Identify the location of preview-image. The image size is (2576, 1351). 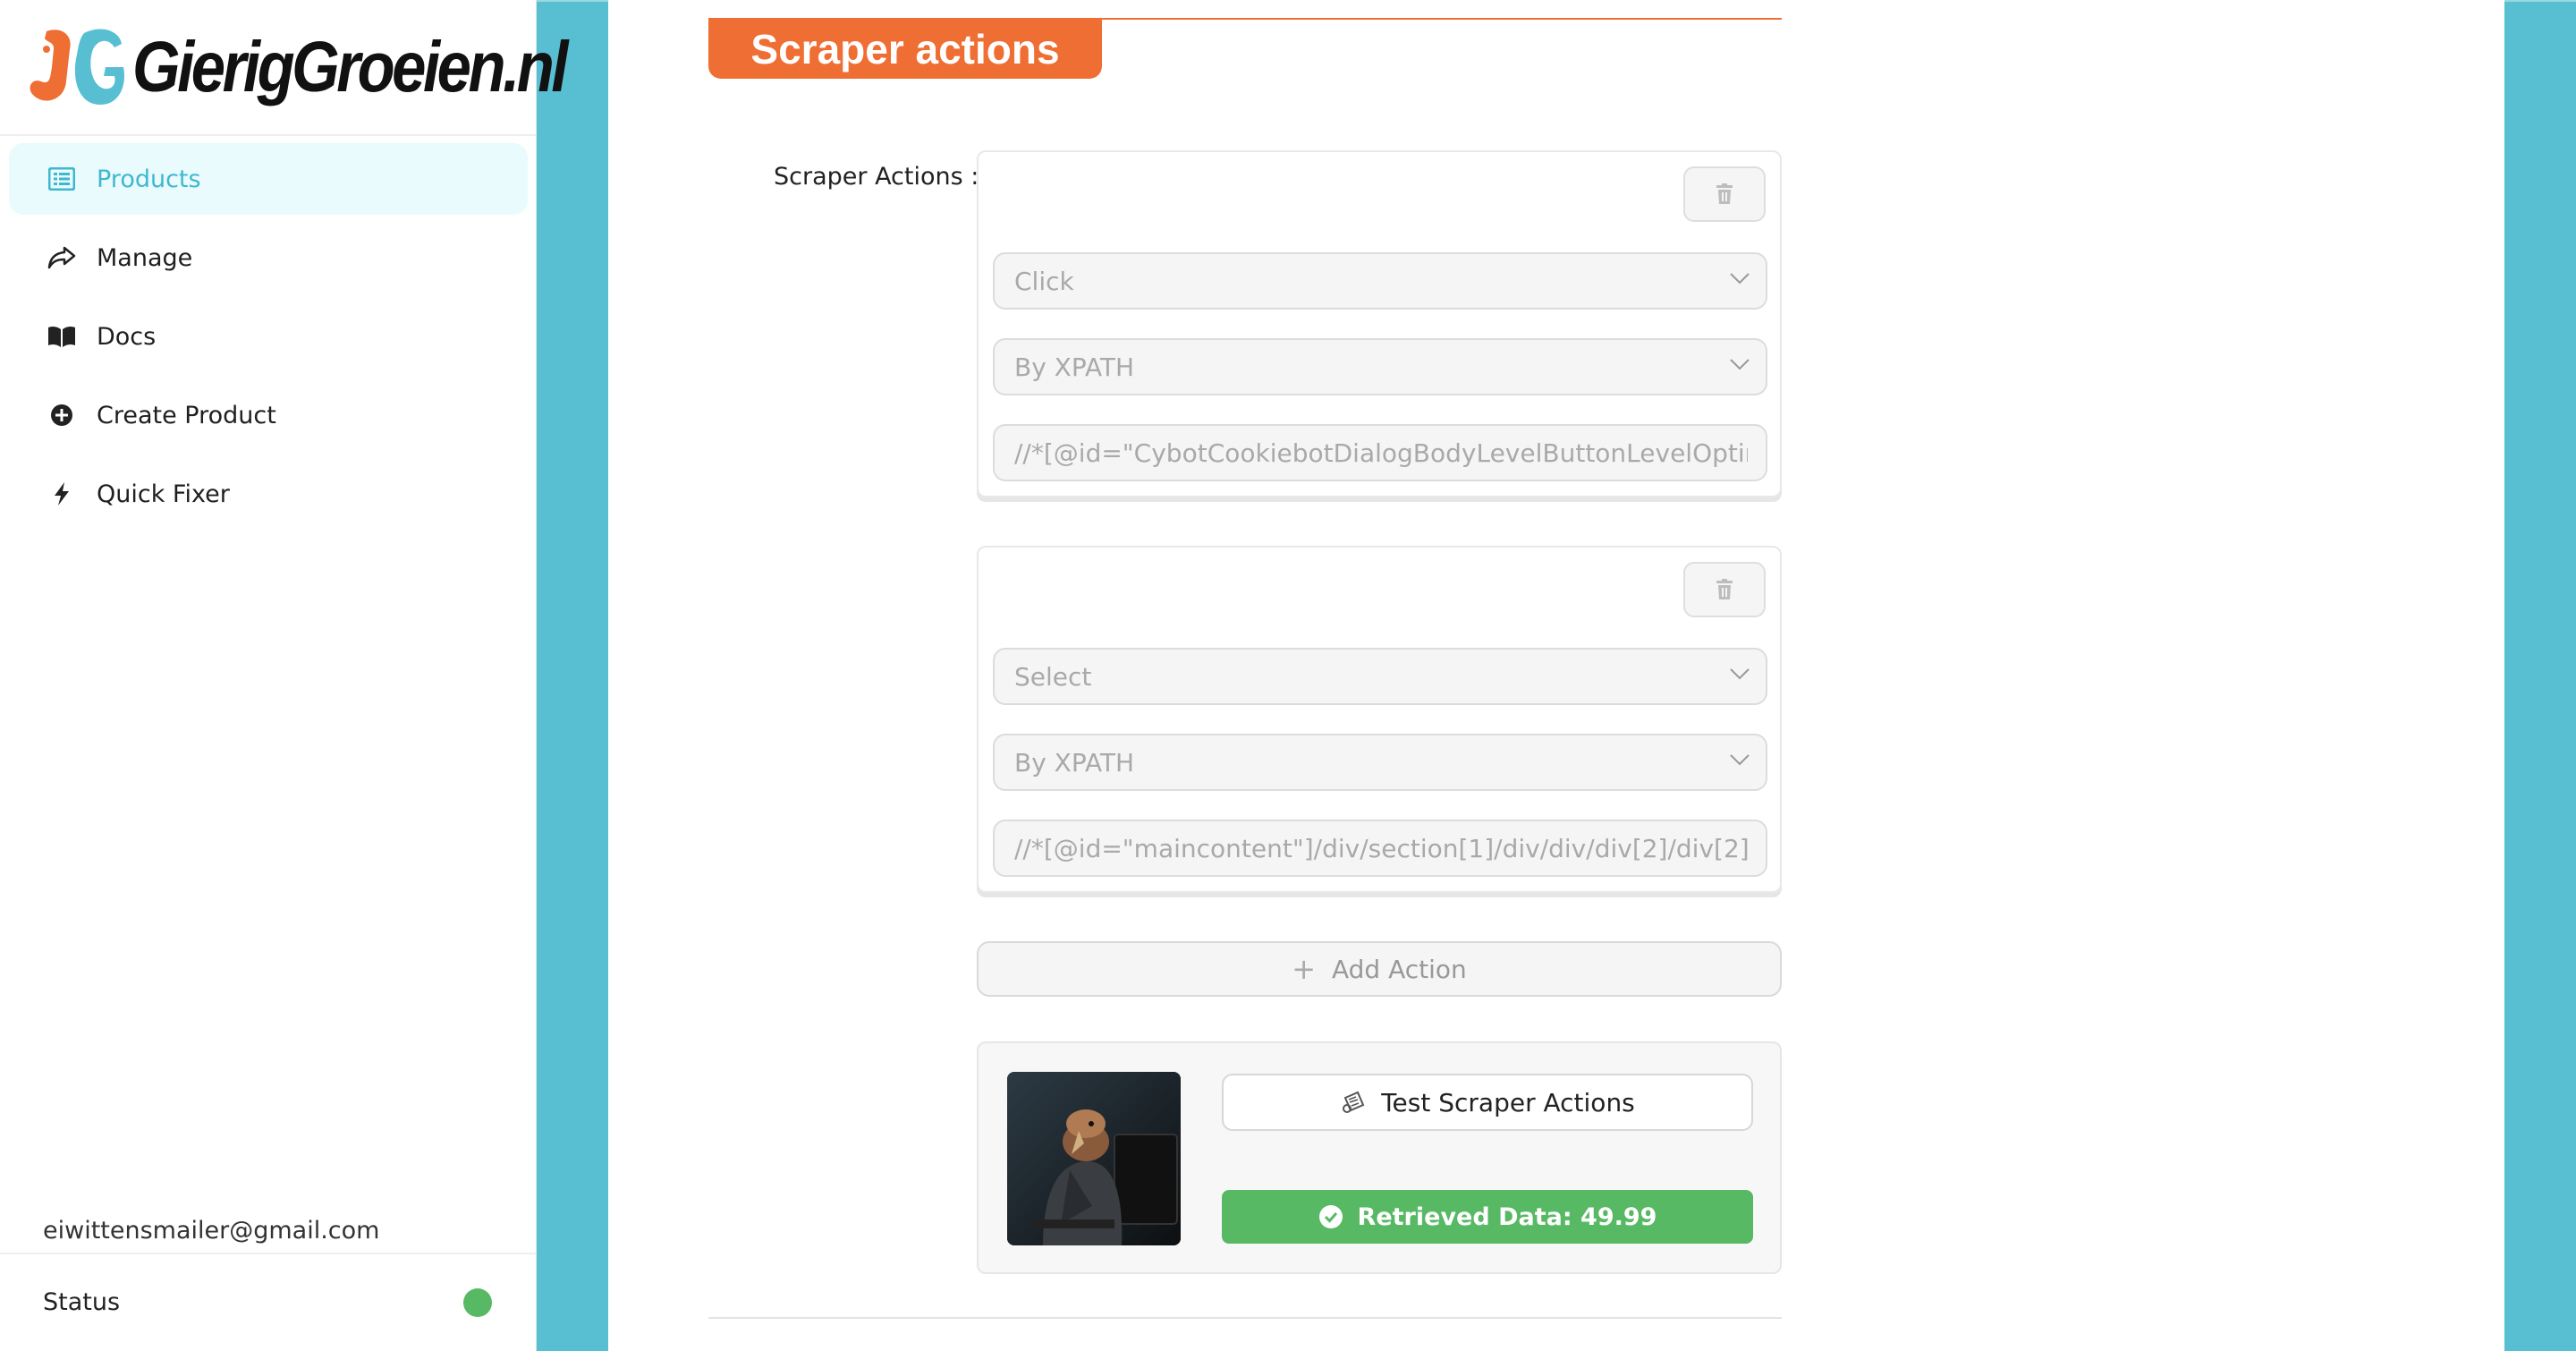
(1094, 1159).